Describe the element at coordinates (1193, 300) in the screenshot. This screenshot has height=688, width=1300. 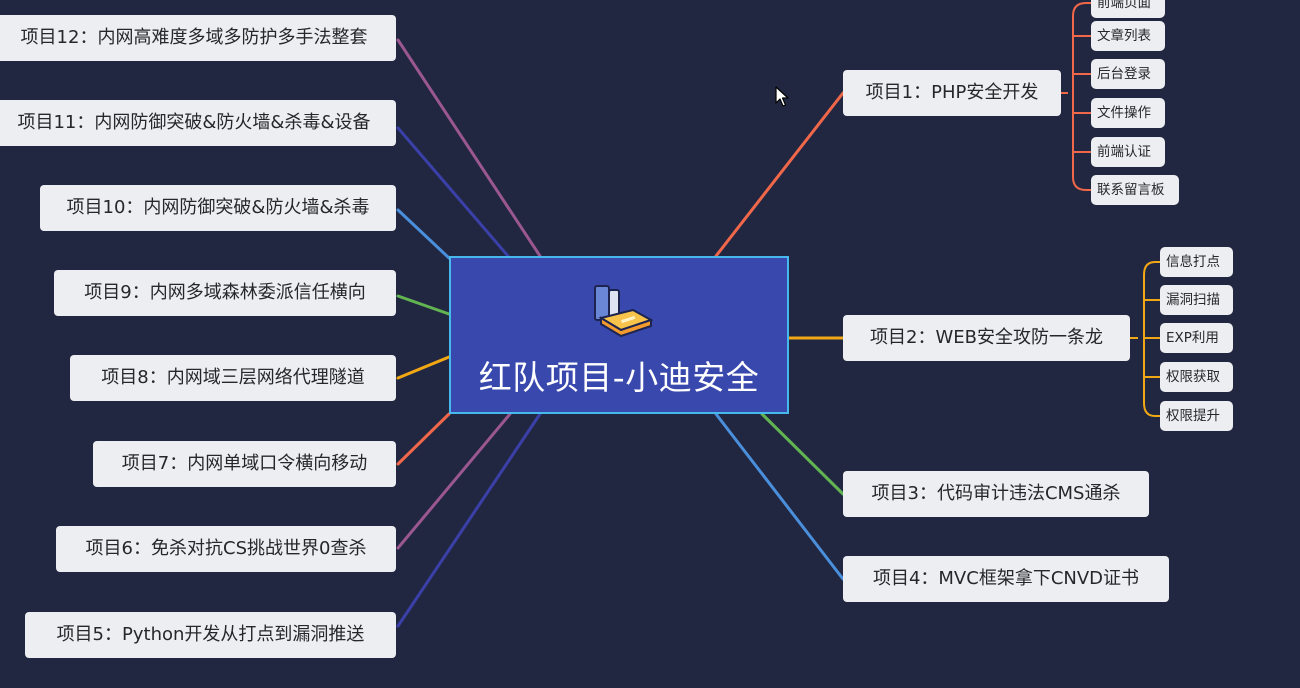
I see `leaf-label: 漏洞扫描` at that location.